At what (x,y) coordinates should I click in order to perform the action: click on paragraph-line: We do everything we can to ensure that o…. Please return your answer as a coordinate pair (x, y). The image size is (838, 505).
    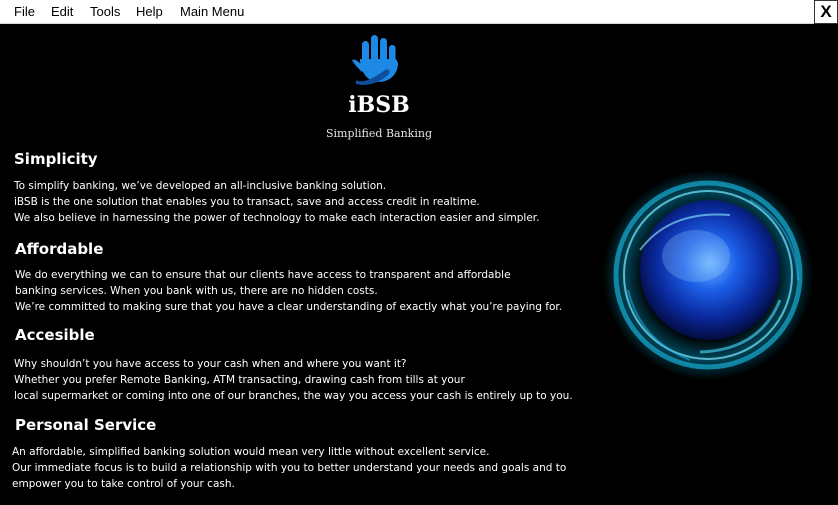
    Looking at the image, I should click on (263, 275).